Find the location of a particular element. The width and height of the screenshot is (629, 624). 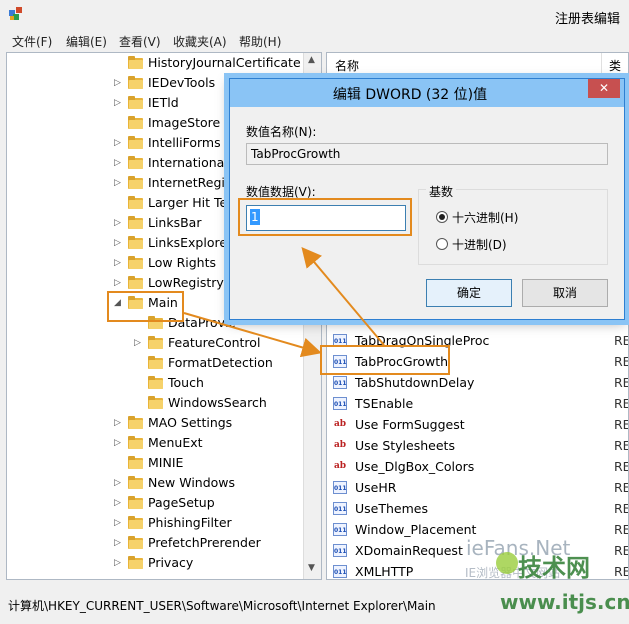

base-groupbox is located at coordinates (513, 227).